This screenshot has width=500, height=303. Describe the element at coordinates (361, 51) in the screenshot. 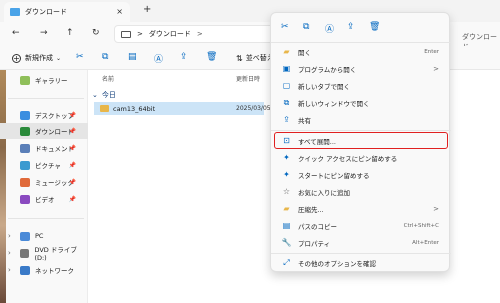

I see `menu-item-open: ▰ 開く Enter` at that location.